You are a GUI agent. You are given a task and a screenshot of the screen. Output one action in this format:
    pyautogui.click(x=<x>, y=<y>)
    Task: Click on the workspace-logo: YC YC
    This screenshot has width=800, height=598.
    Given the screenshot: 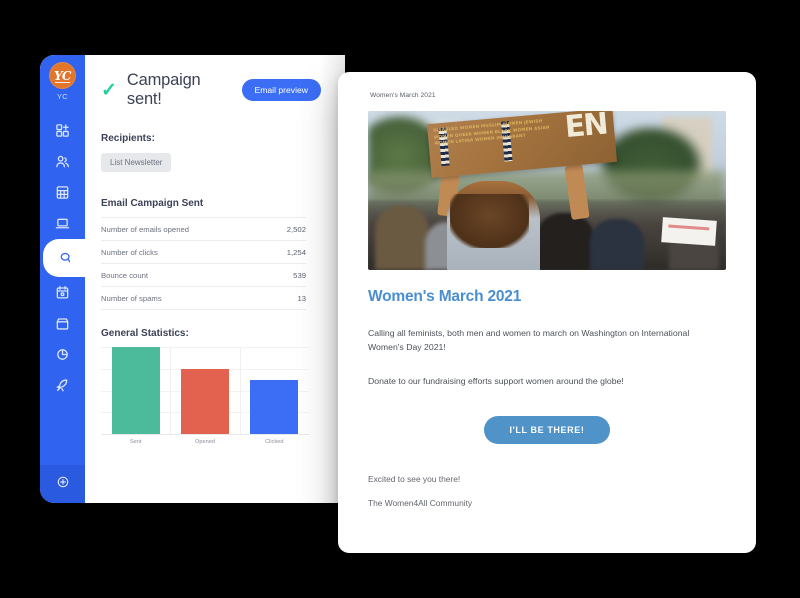 What is the action you would take?
    pyautogui.click(x=62, y=81)
    